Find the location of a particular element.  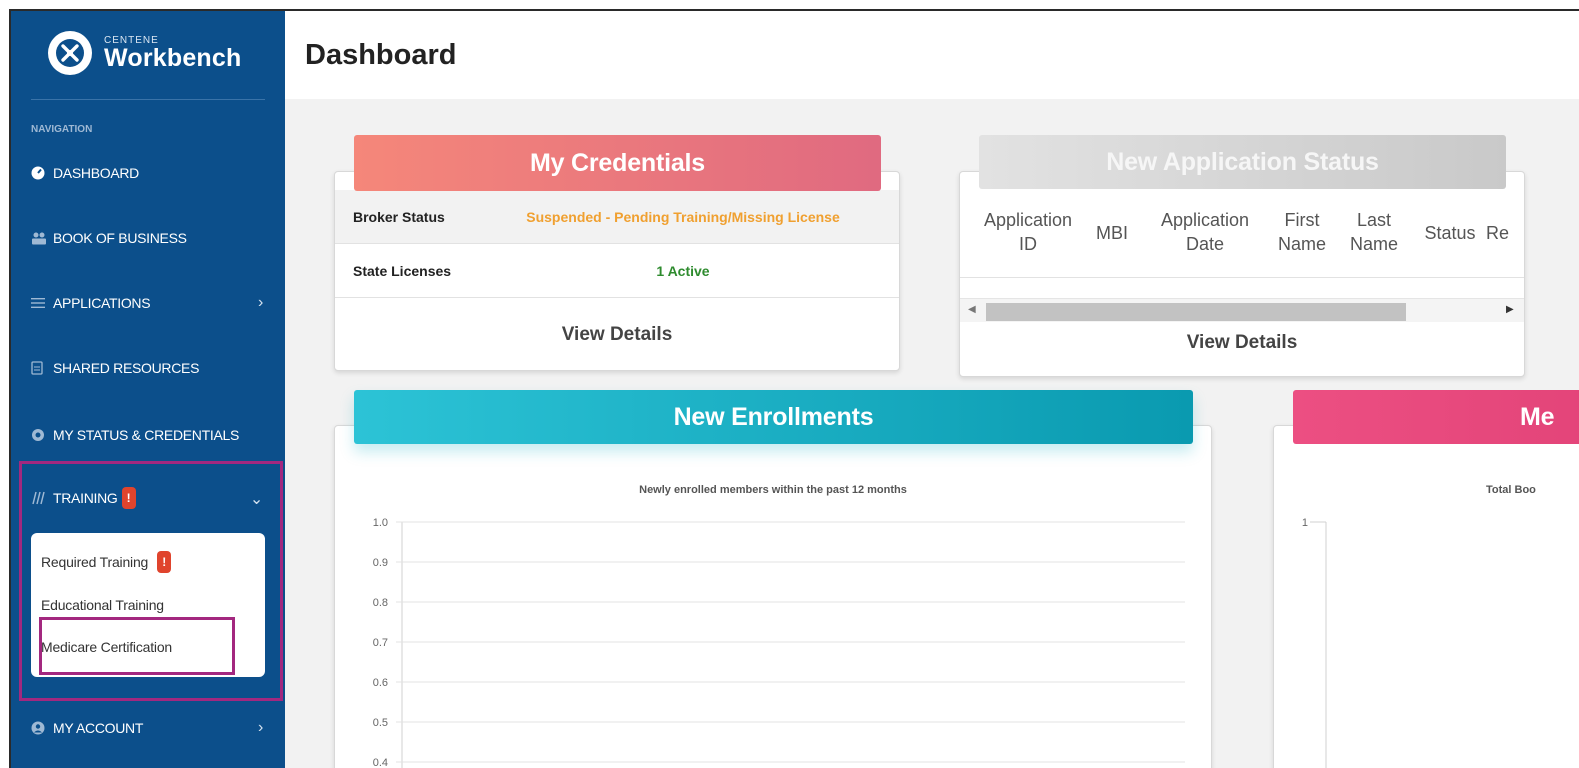

page-title: Dashboard is located at coordinates (381, 55).